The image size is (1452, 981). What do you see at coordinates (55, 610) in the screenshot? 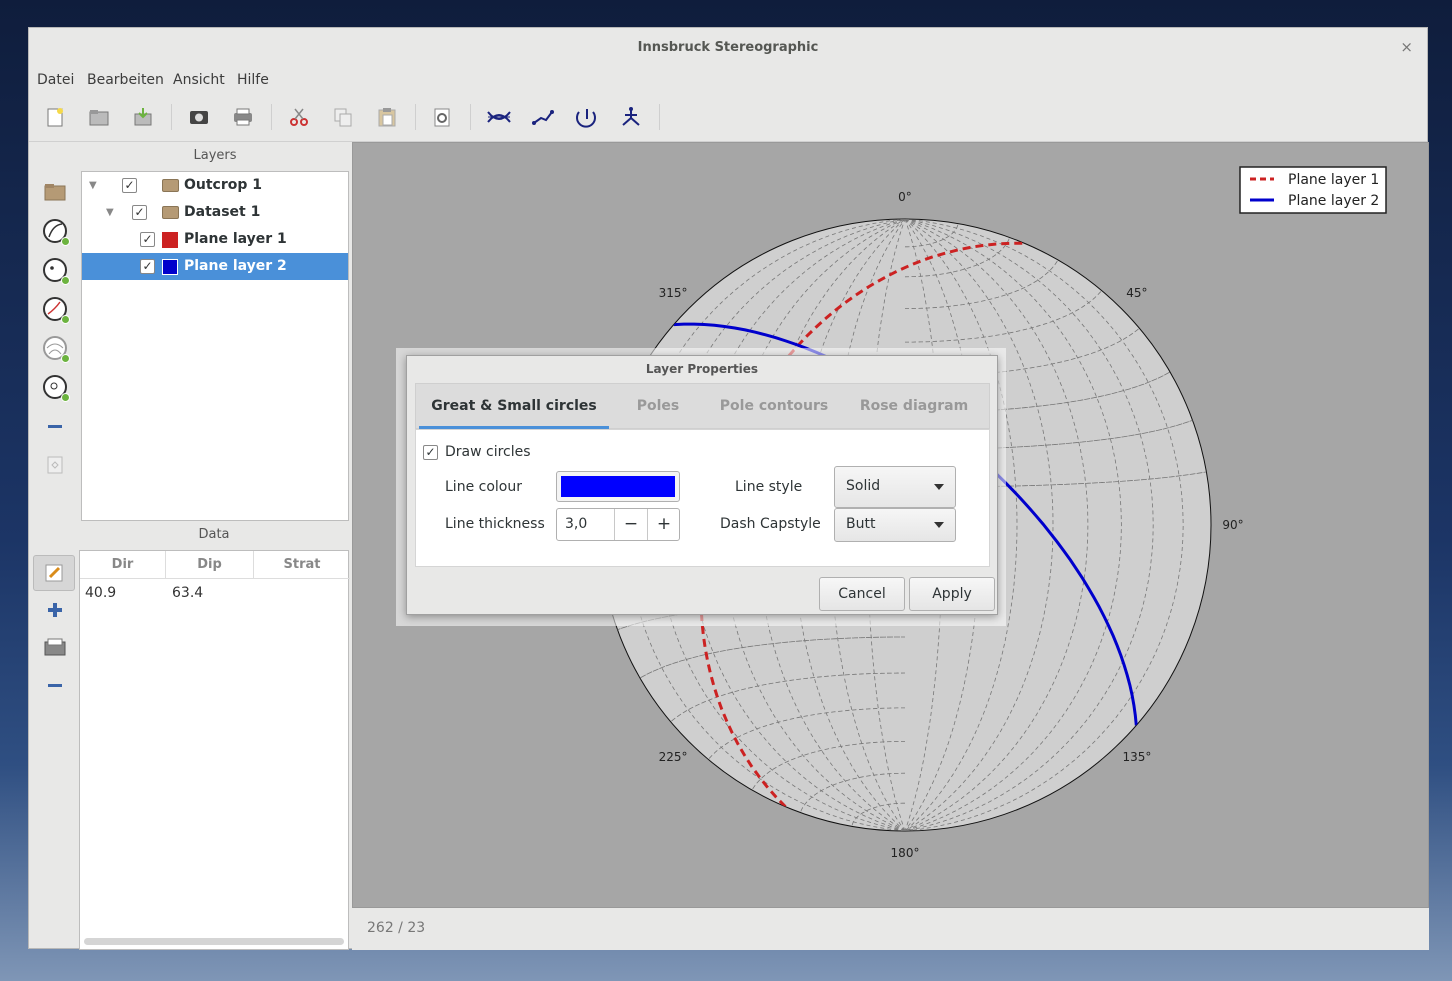
I see `add-row-icon` at bounding box center [55, 610].